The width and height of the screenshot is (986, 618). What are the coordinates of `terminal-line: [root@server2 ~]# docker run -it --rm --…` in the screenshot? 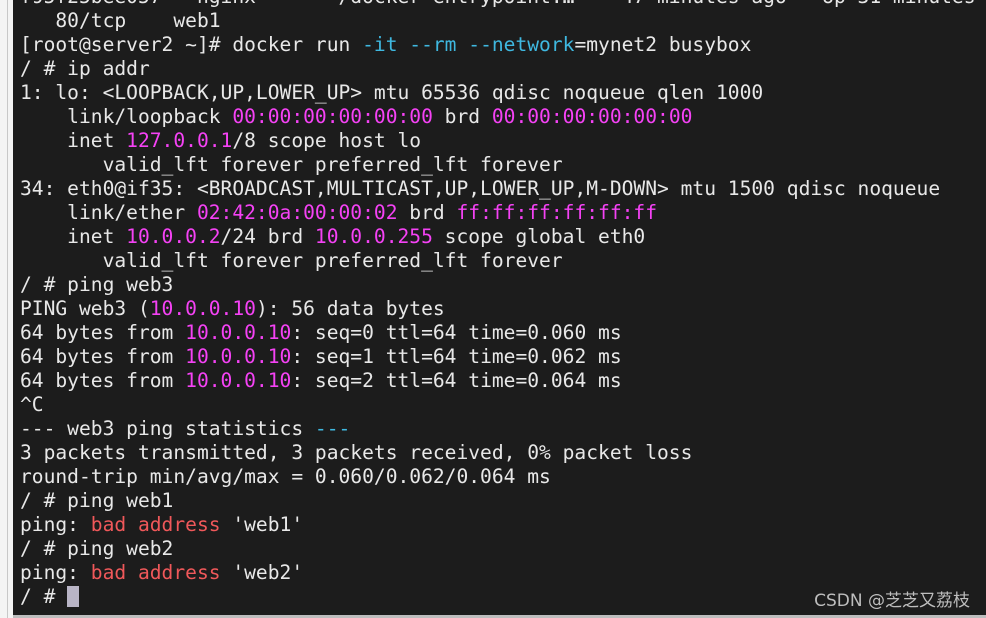 It's located at (498, 45).